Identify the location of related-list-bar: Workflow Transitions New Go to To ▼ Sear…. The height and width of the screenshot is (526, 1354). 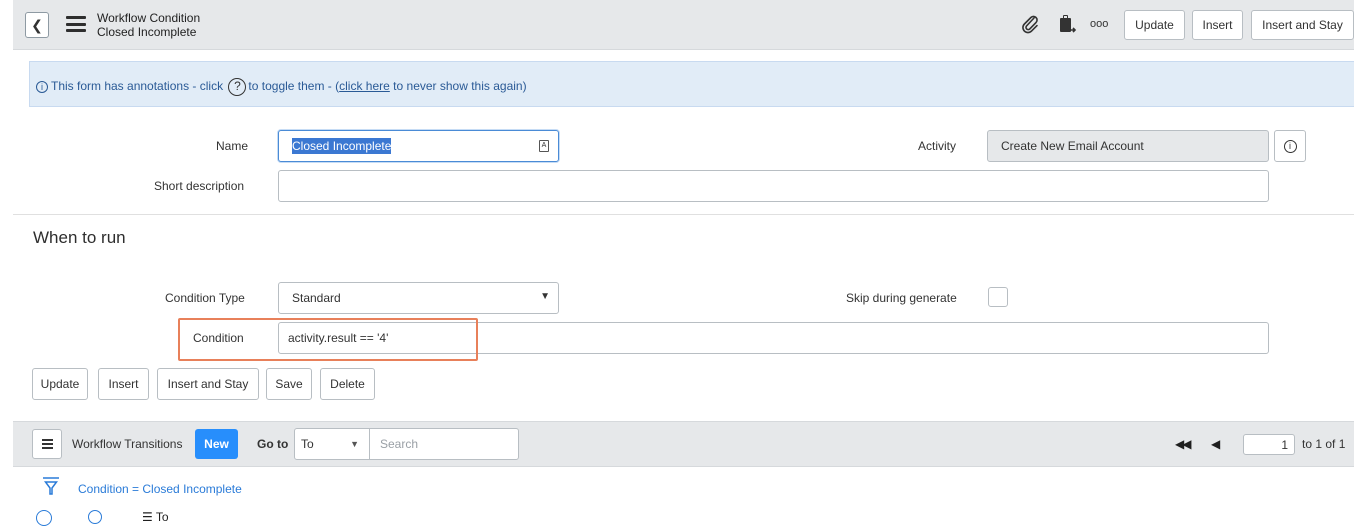
(683, 444).